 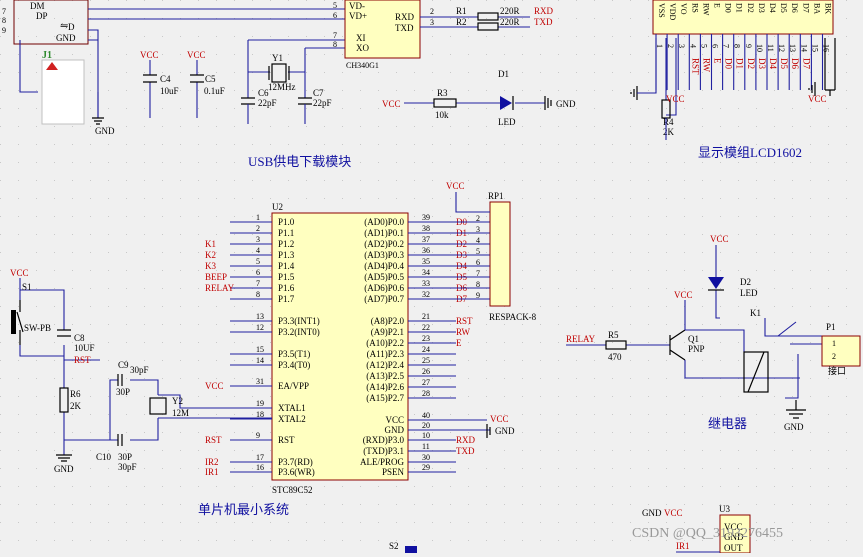 What do you see at coordinates (513, 317) in the screenshot?
I see `rp1-part: RESPACK-8` at bounding box center [513, 317].